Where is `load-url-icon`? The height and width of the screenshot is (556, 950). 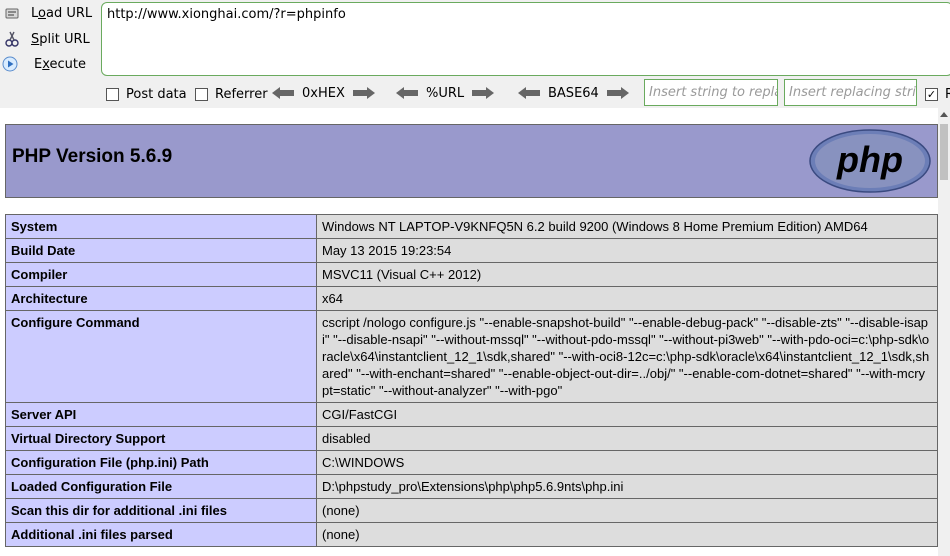 load-url-icon is located at coordinates (12, 13).